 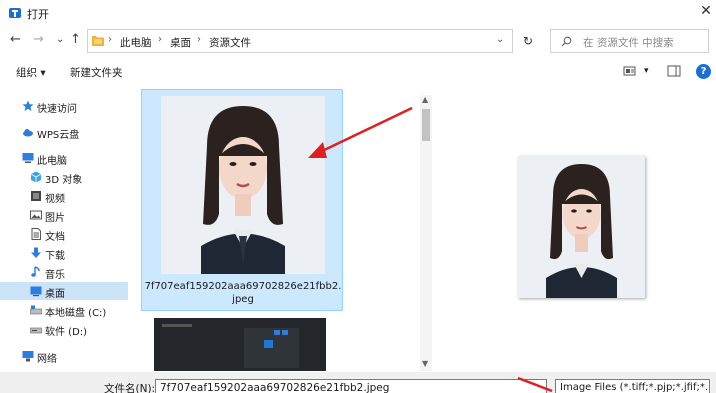 I want to click on folder-icon, so click(x=98, y=41).